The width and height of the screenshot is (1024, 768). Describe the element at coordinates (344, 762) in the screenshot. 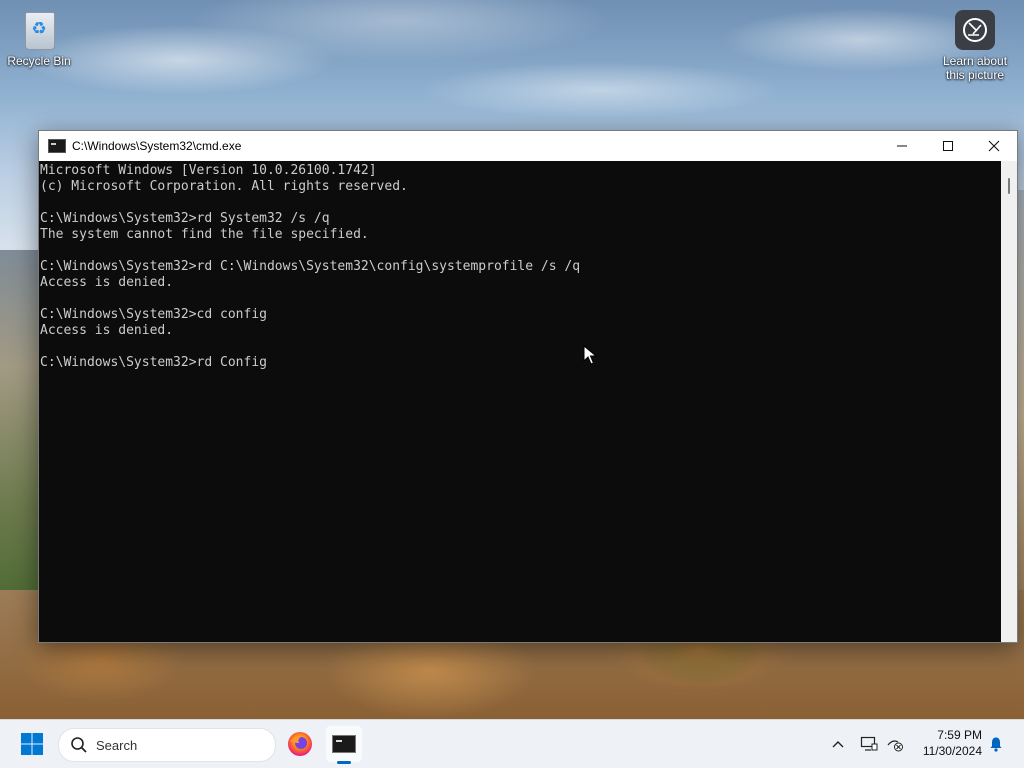

I see `active-app-indicator` at that location.